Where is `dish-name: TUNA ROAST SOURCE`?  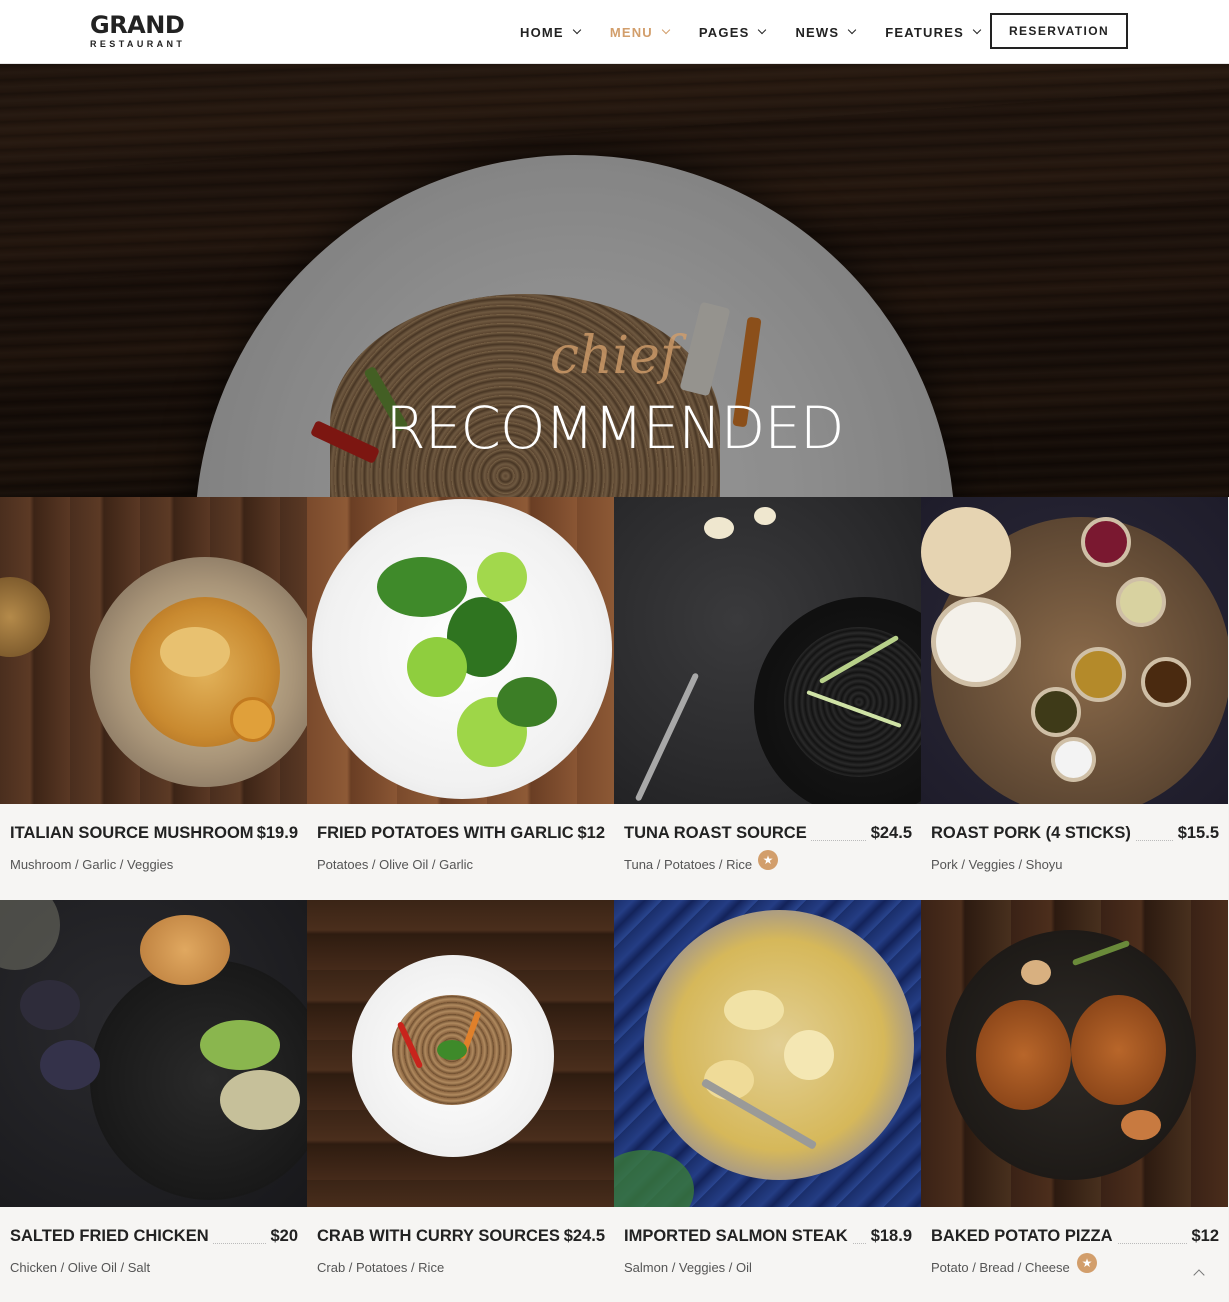 dish-name: TUNA ROAST SOURCE is located at coordinates (717, 833).